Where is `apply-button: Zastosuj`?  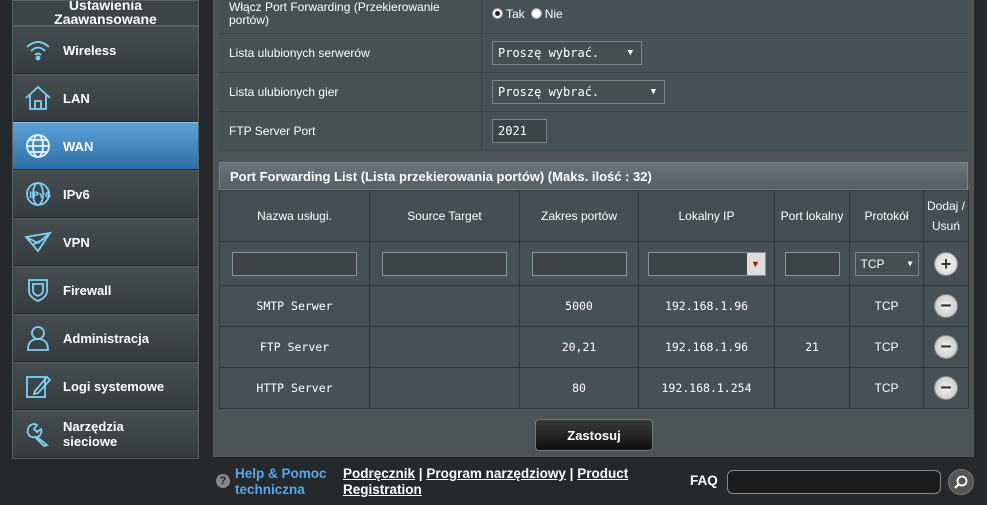 apply-button: Zastosuj is located at coordinates (594, 435).